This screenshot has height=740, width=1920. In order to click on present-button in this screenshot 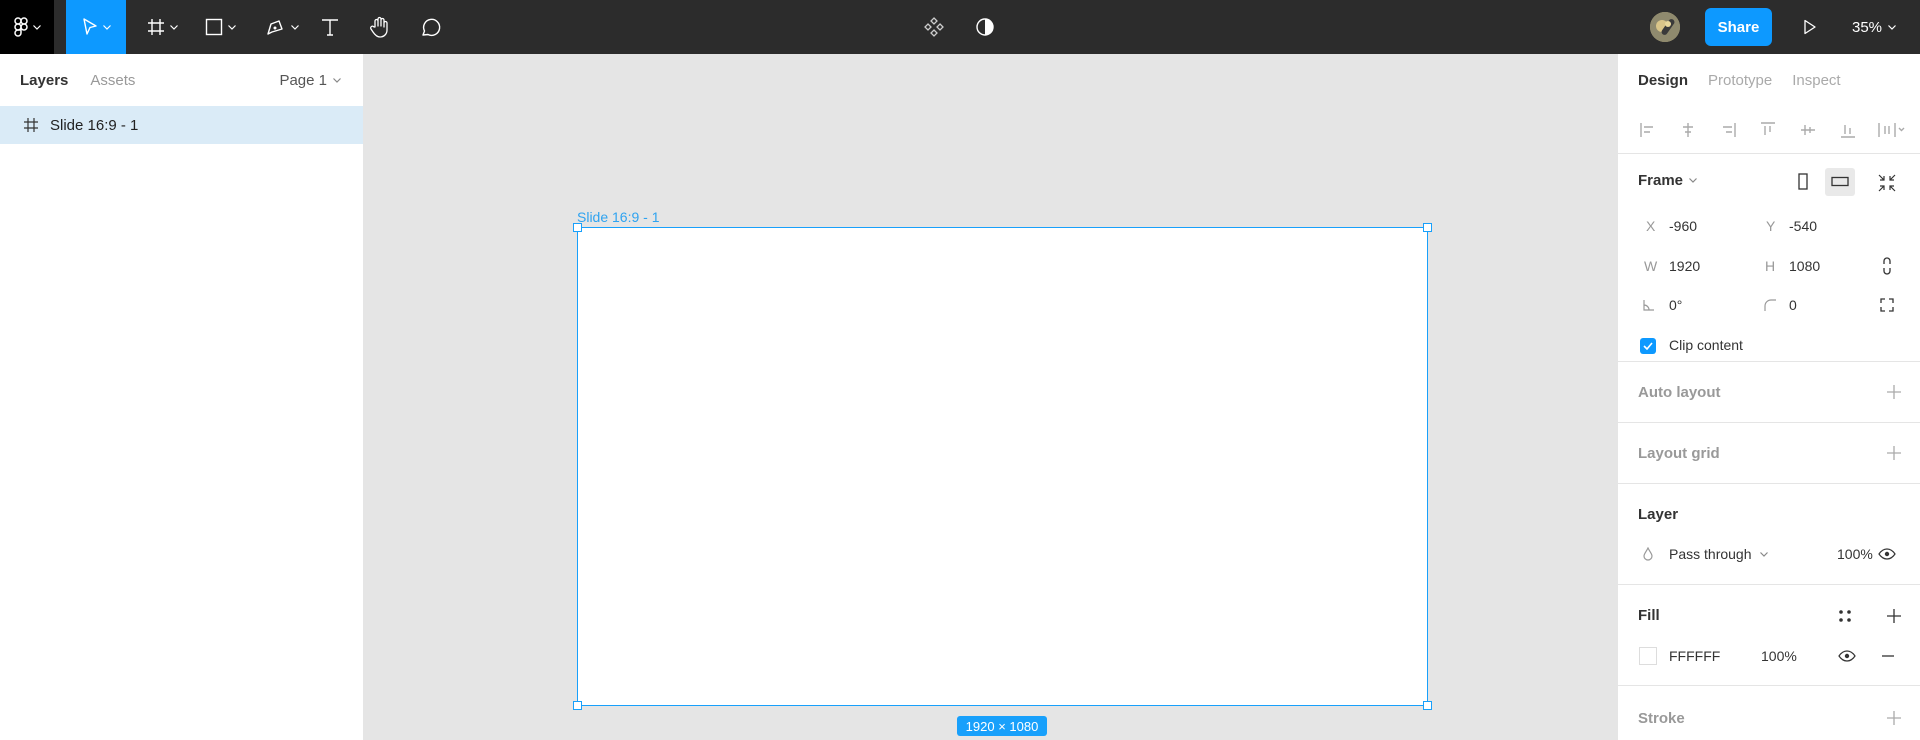, I will do `click(1810, 27)`.